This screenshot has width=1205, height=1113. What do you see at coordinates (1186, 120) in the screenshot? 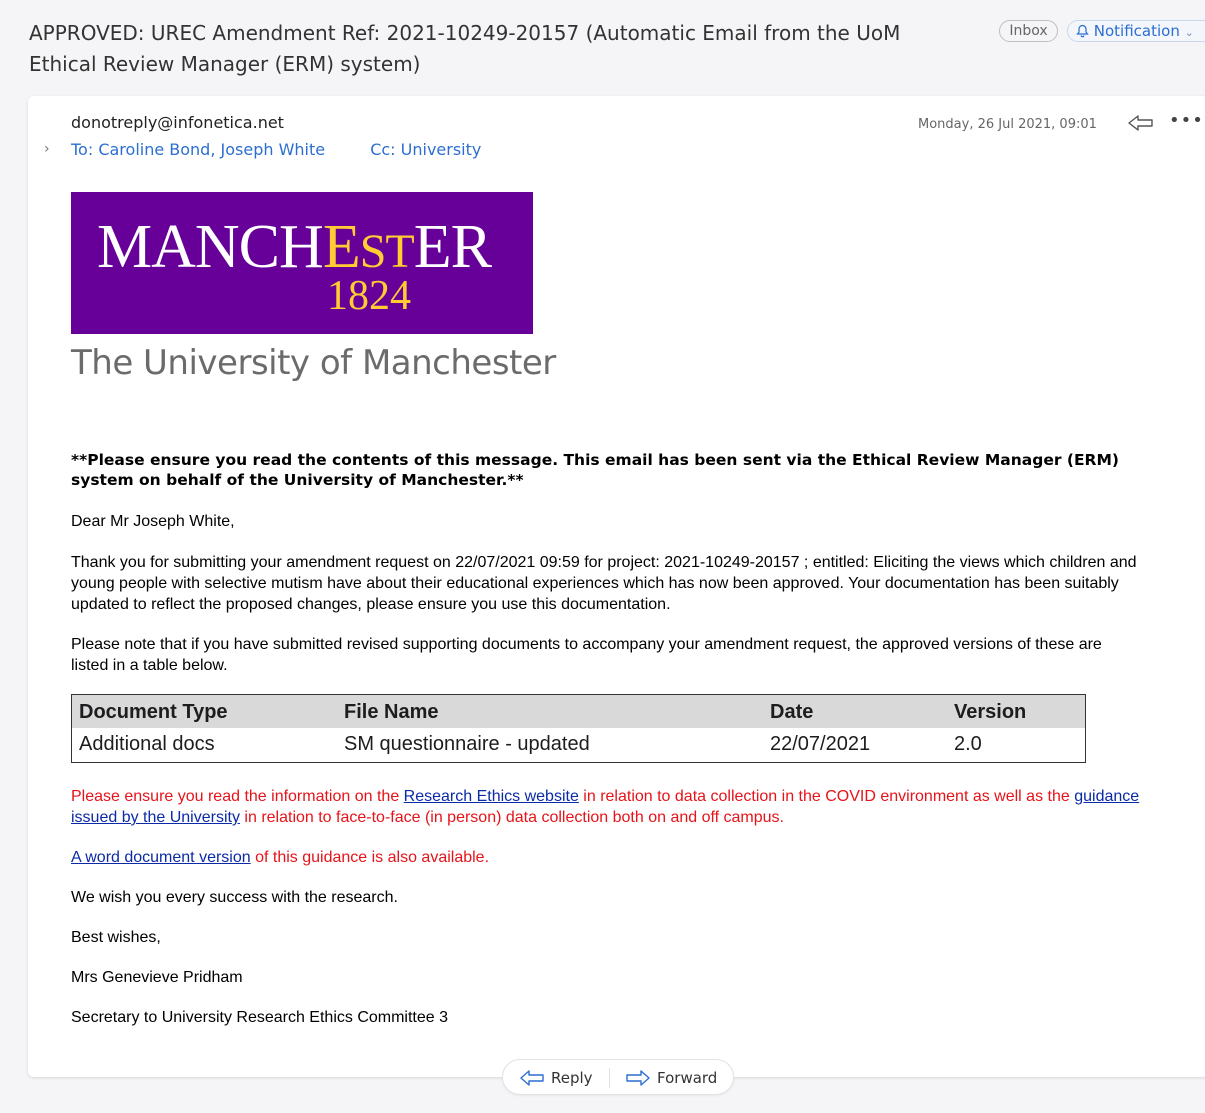
I see `more-options-icon: •••` at bounding box center [1186, 120].